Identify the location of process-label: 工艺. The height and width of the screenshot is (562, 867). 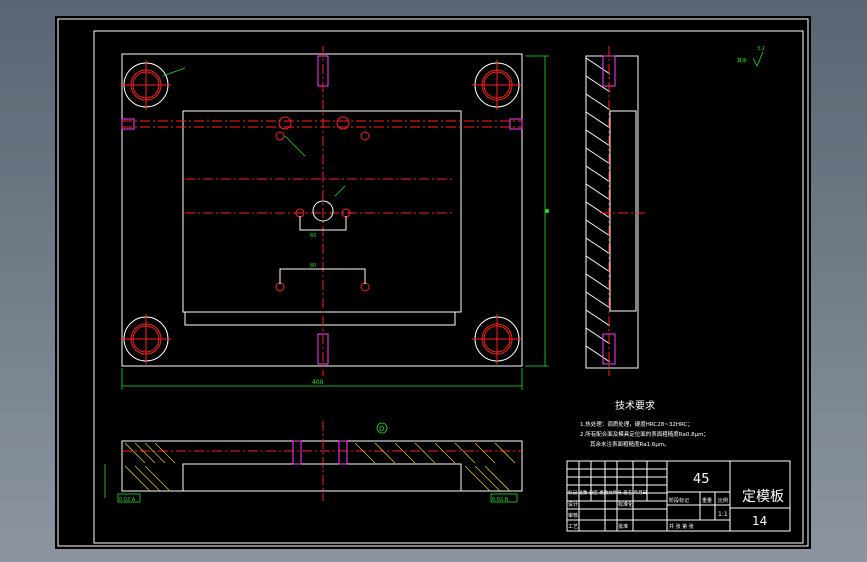
(573, 527).